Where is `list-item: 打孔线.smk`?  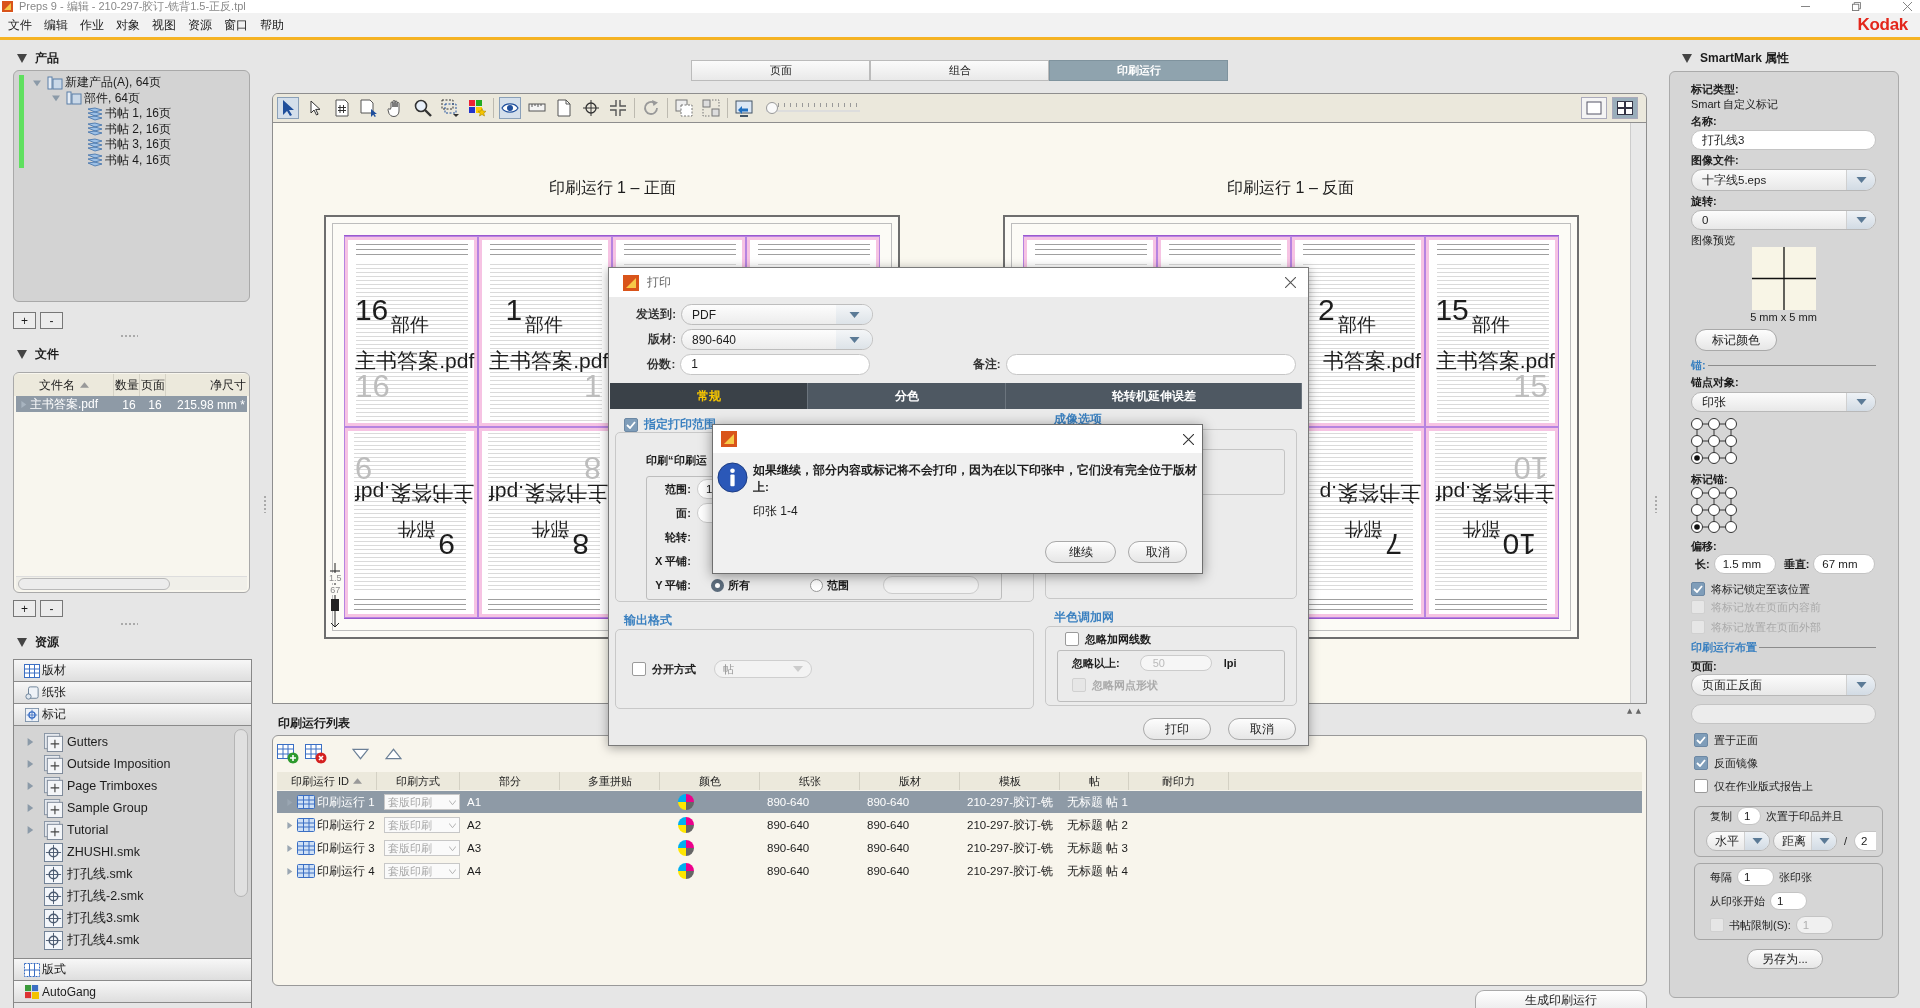 list-item: 打孔线.smk is located at coordinates (100, 874).